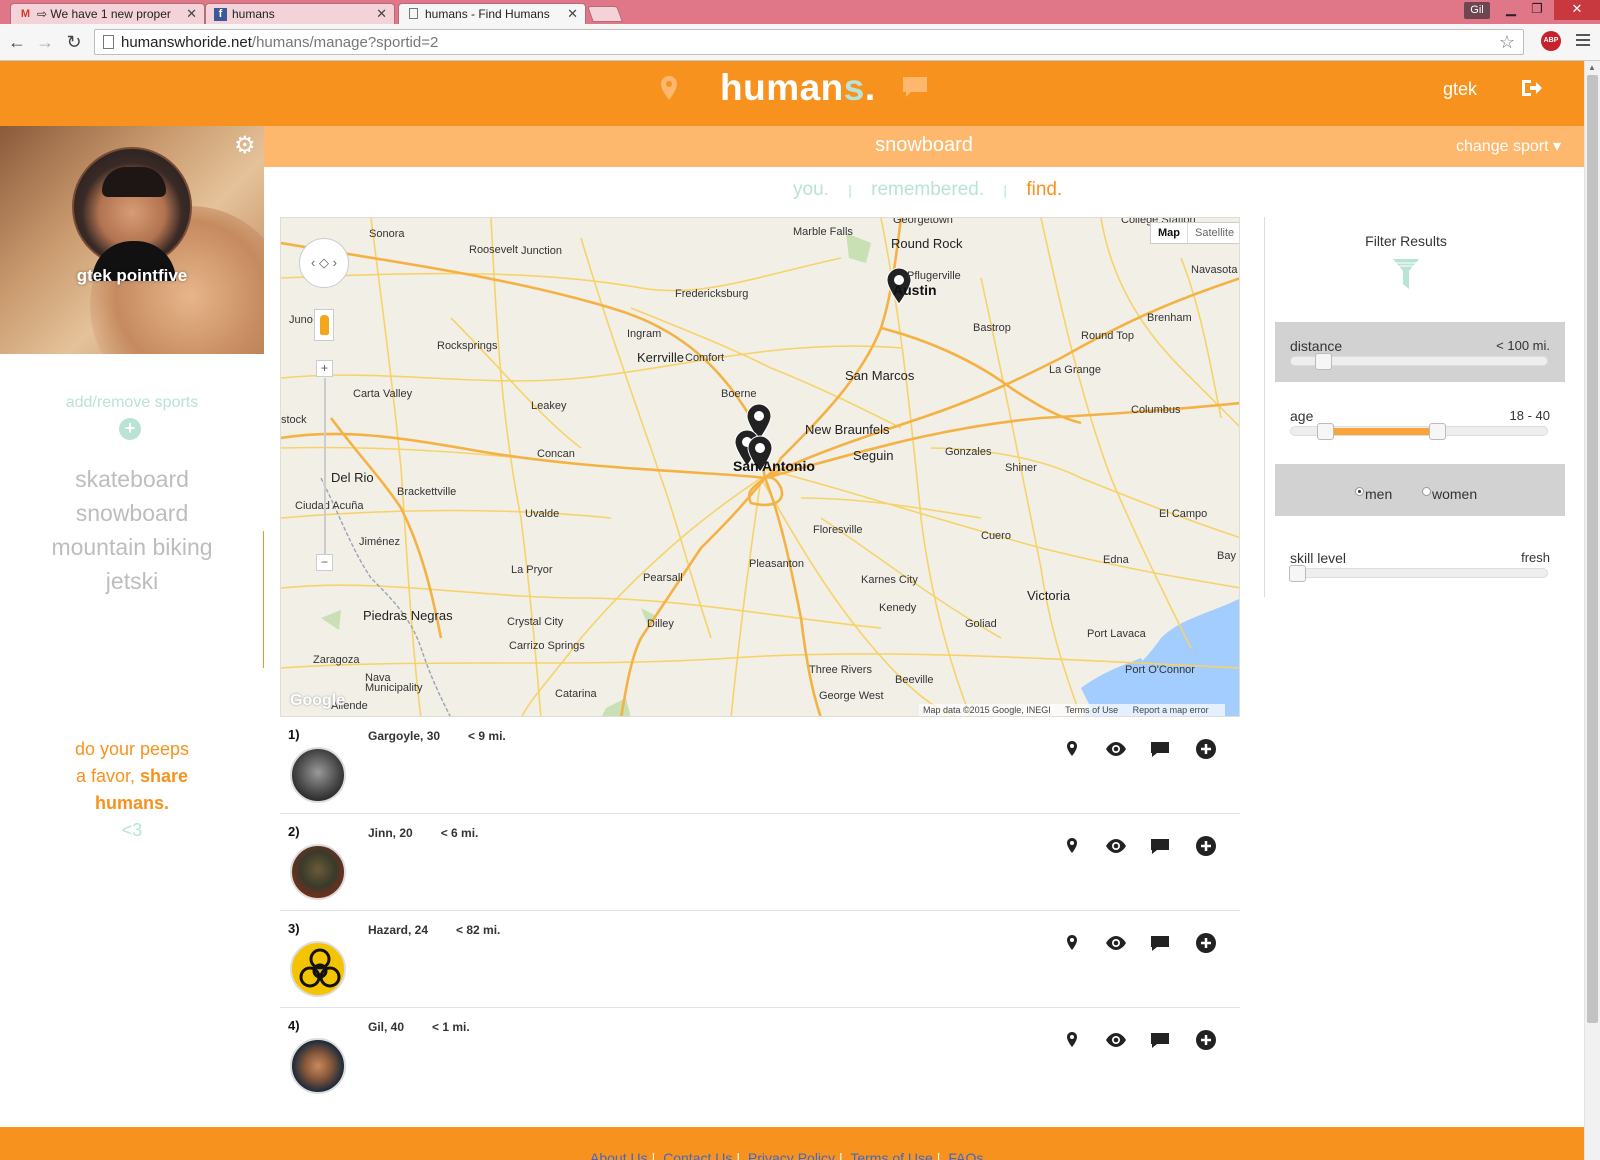 This screenshot has height=1160, width=1600. I want to click on change-sport-dropdown: change sport ▾, so click(1508, 146).